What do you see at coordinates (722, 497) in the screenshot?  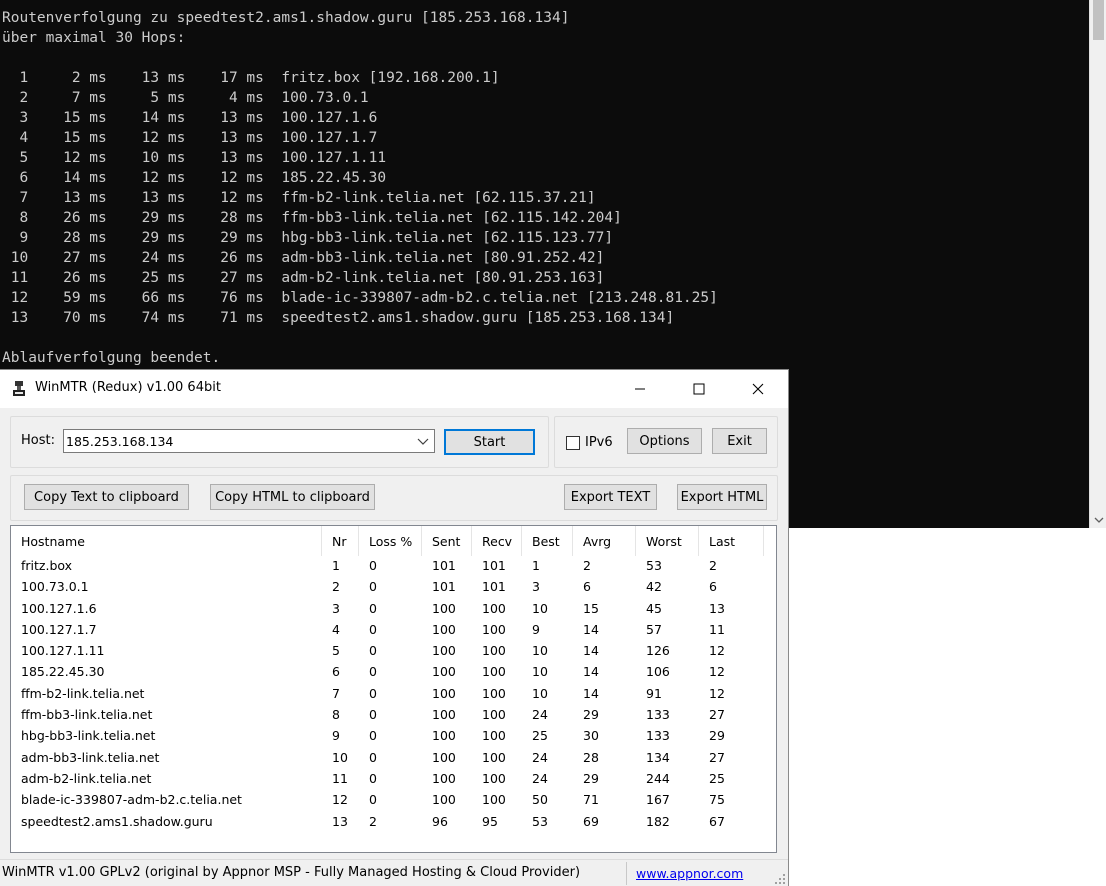 I see `export-html-button: Export HTML` at bounding box center [722, 497].